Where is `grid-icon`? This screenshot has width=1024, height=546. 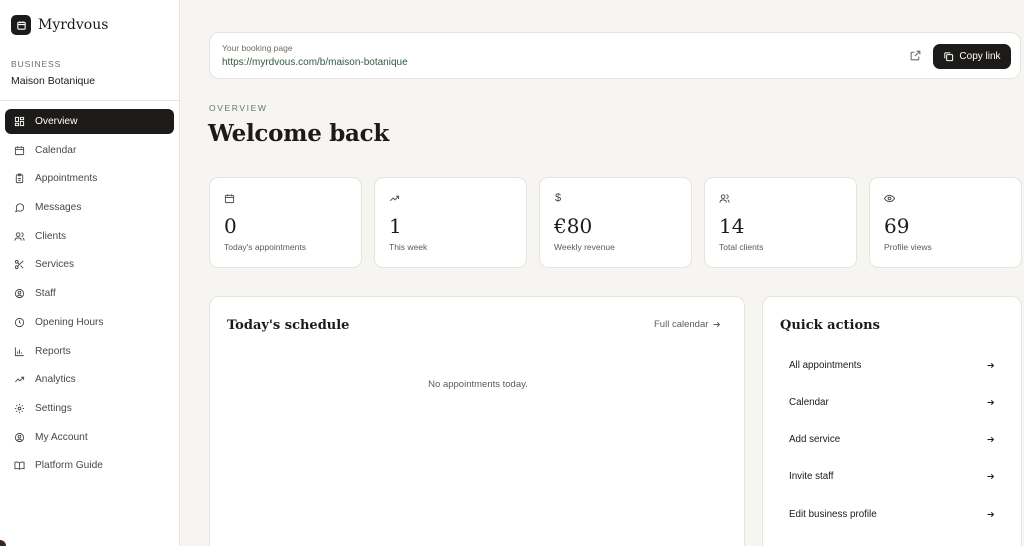
grid-icon is located at coordinates (19, 121).